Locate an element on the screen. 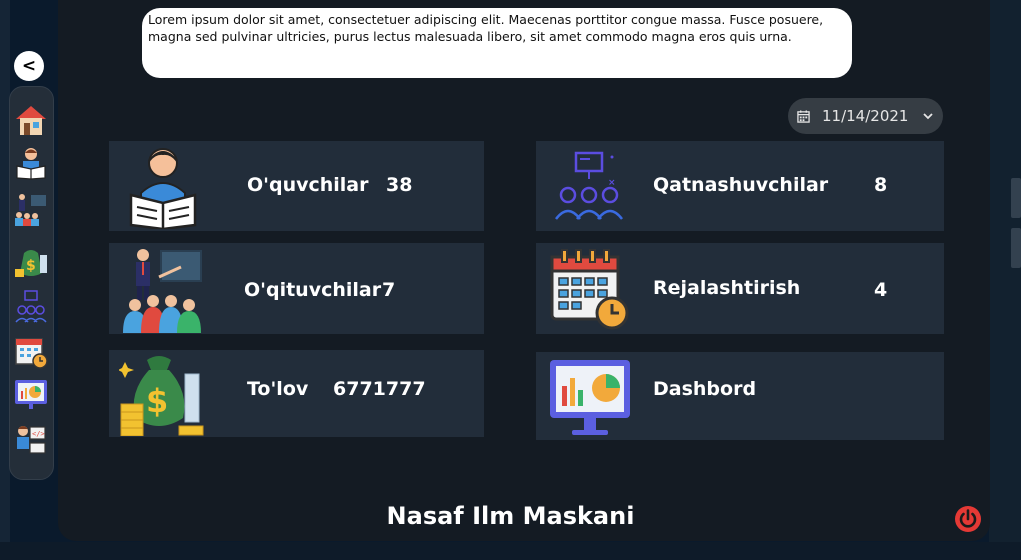 Image resolution: width=1021 pixels, height=560 pixels. teacher-class-icon is located at coordinates (162, 291).